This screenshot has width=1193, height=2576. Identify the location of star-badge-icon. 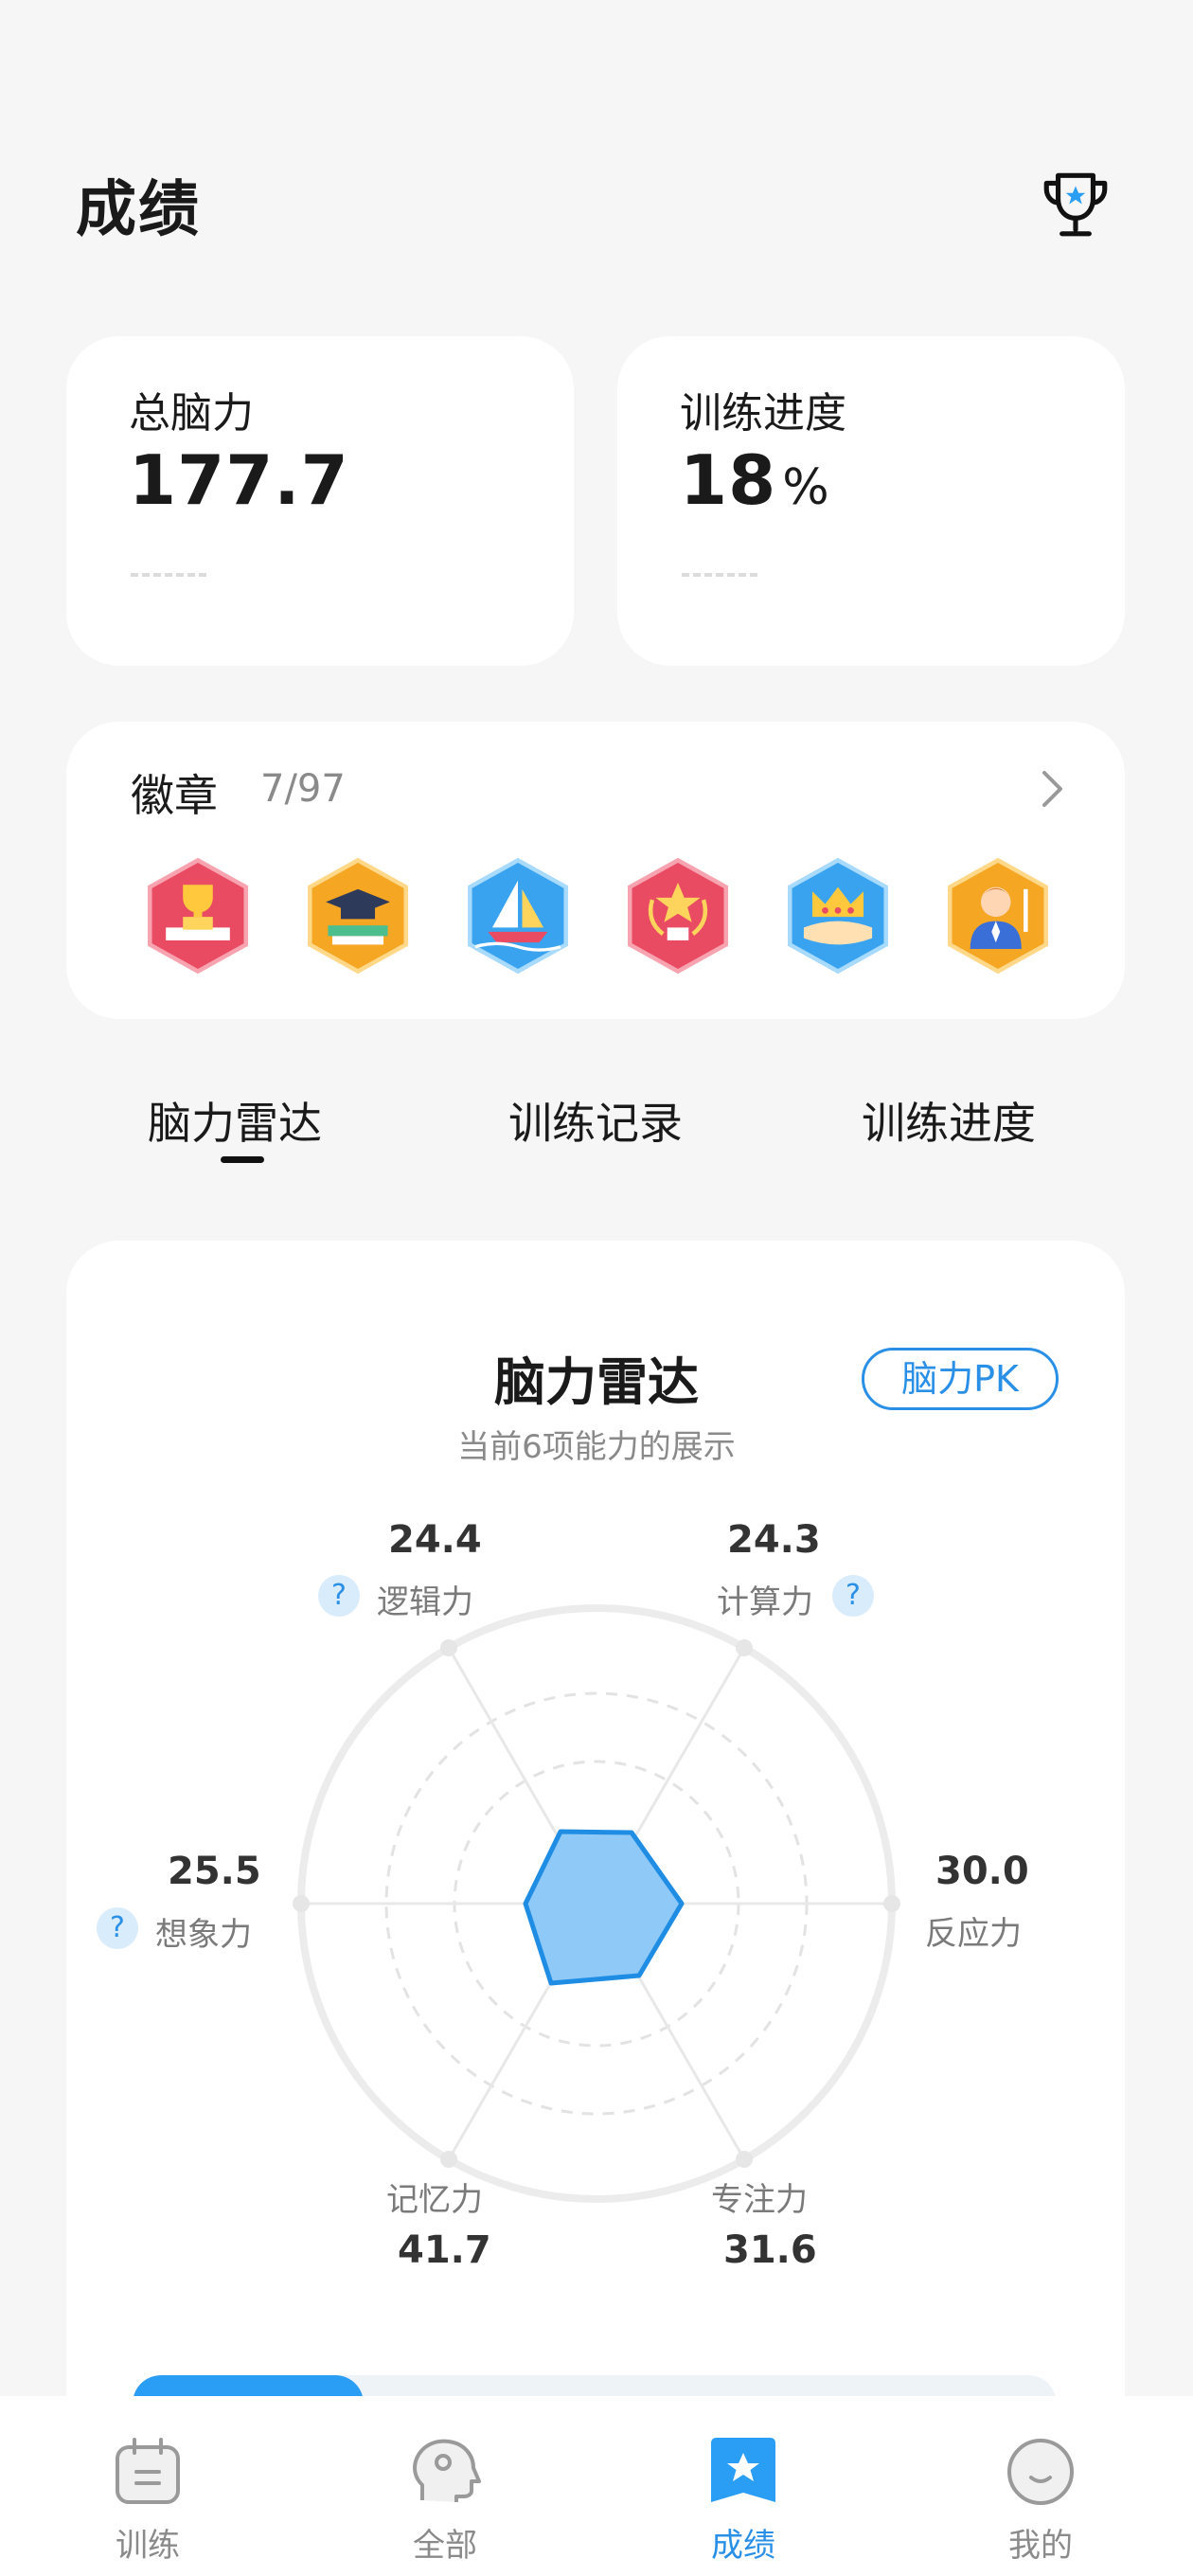
(743, 2470).